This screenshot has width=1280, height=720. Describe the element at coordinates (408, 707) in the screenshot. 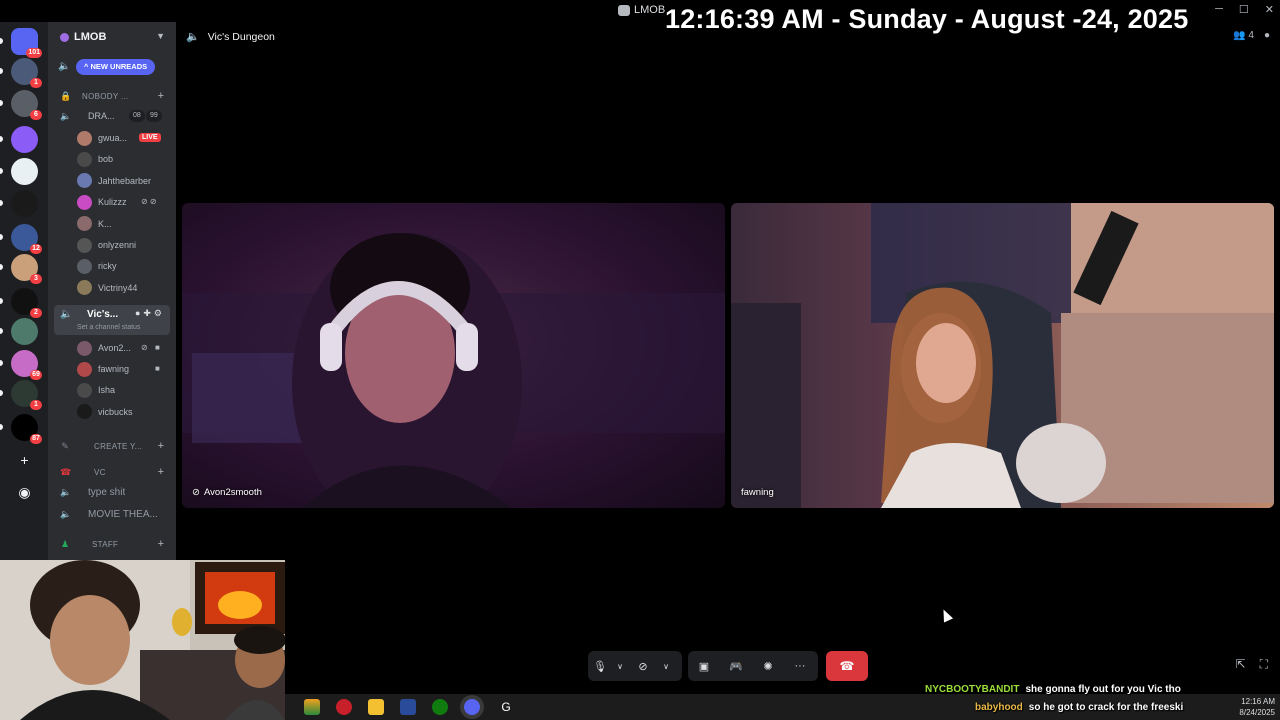

I see `vegas-icon` at that location.